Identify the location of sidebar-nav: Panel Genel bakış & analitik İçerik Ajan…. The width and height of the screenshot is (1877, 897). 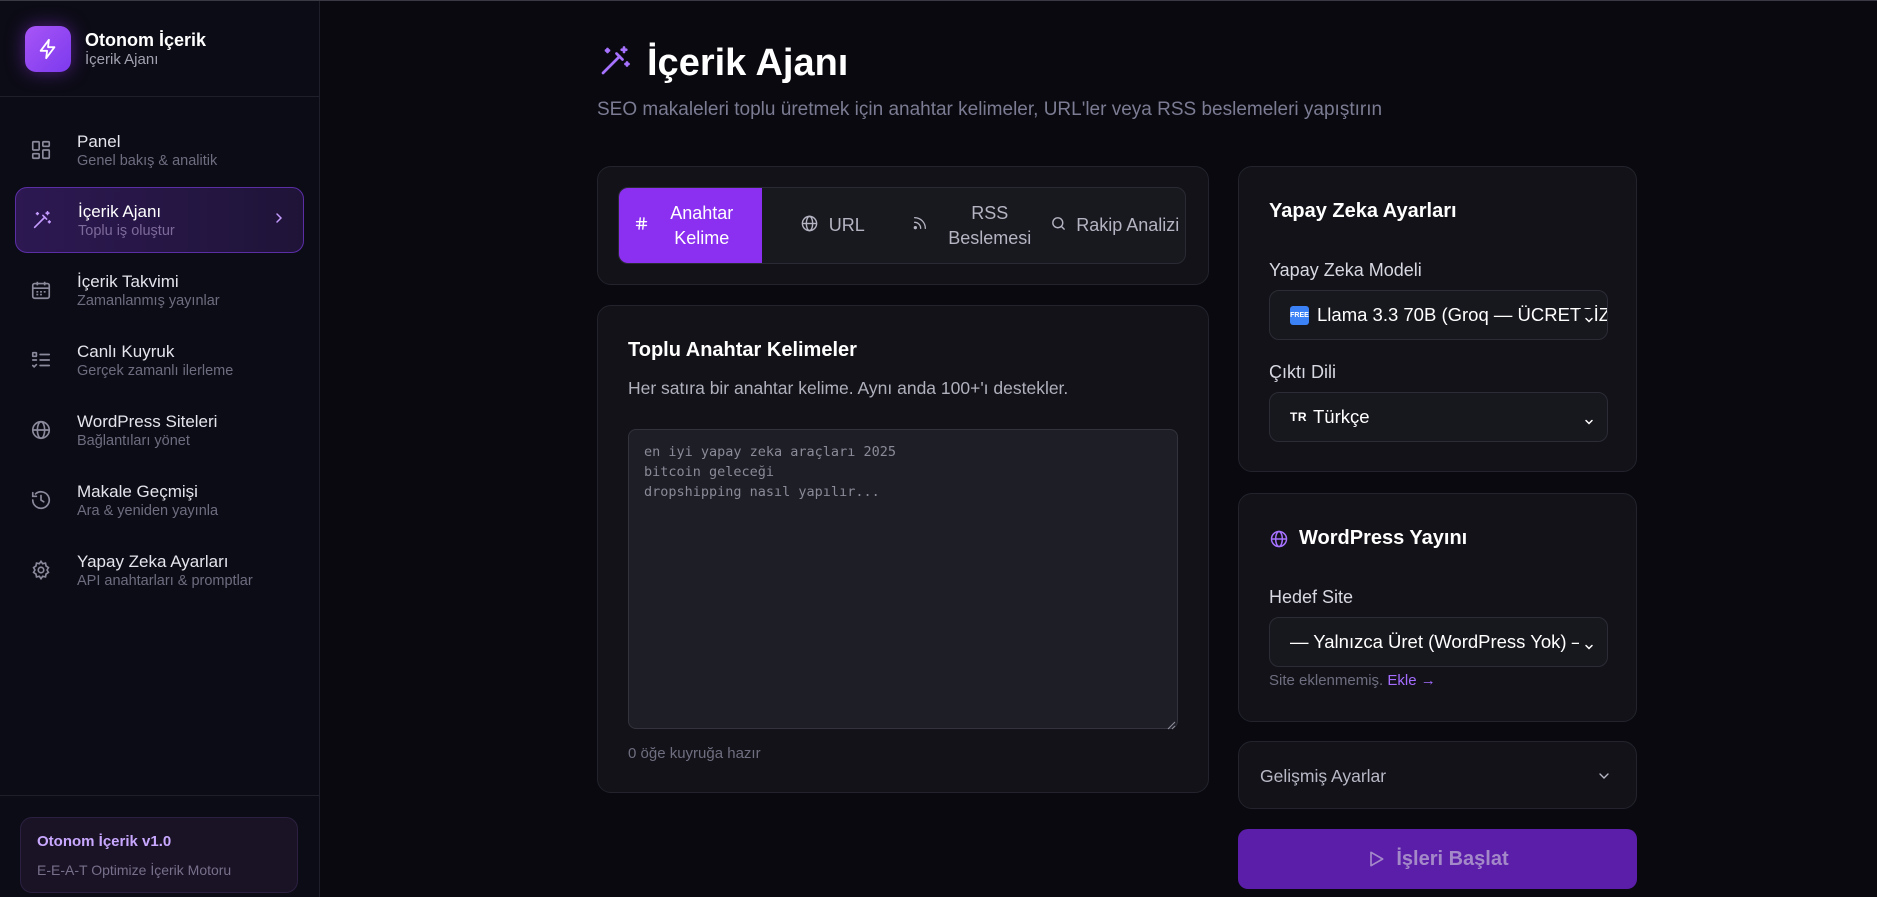
(159, 362).